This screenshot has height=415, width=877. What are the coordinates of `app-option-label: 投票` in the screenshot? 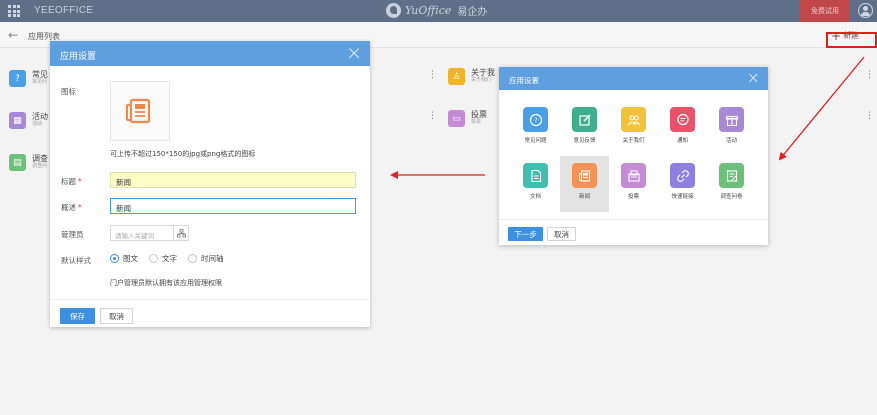 It's located at (633, 197).